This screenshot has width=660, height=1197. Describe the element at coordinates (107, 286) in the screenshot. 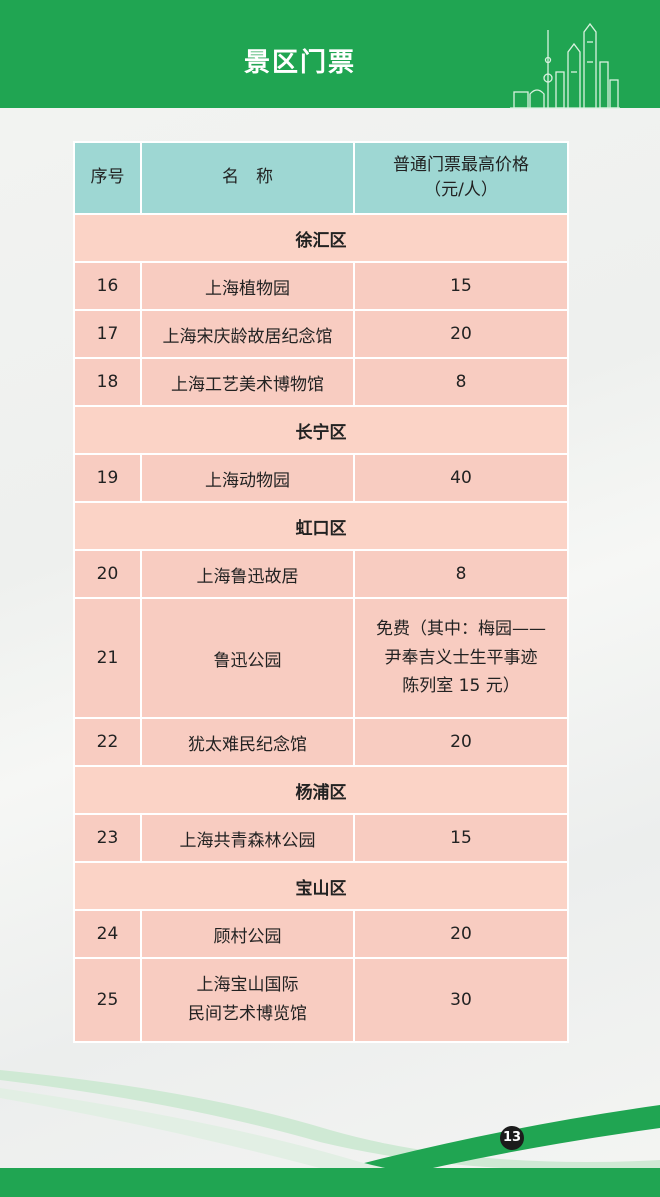

I see `row-number: 16` at that location.